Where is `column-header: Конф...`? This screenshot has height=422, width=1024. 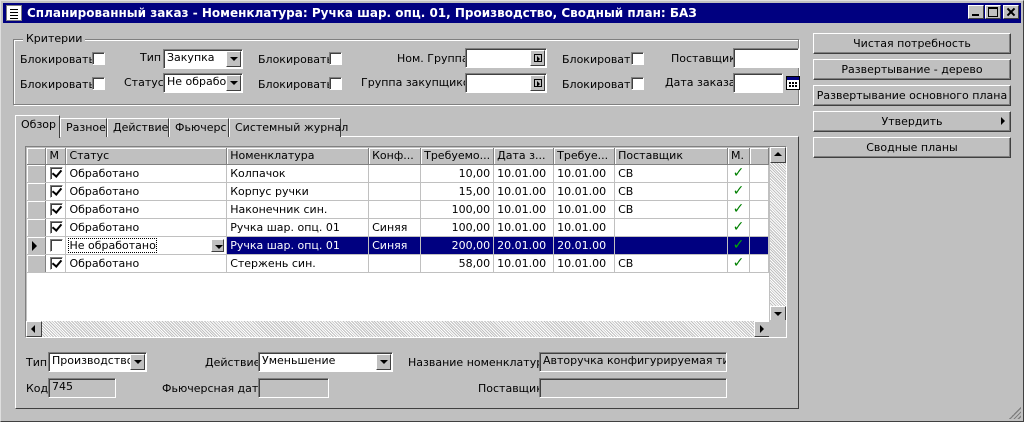
column-header: Конф... is located at coordinates (395, 156).